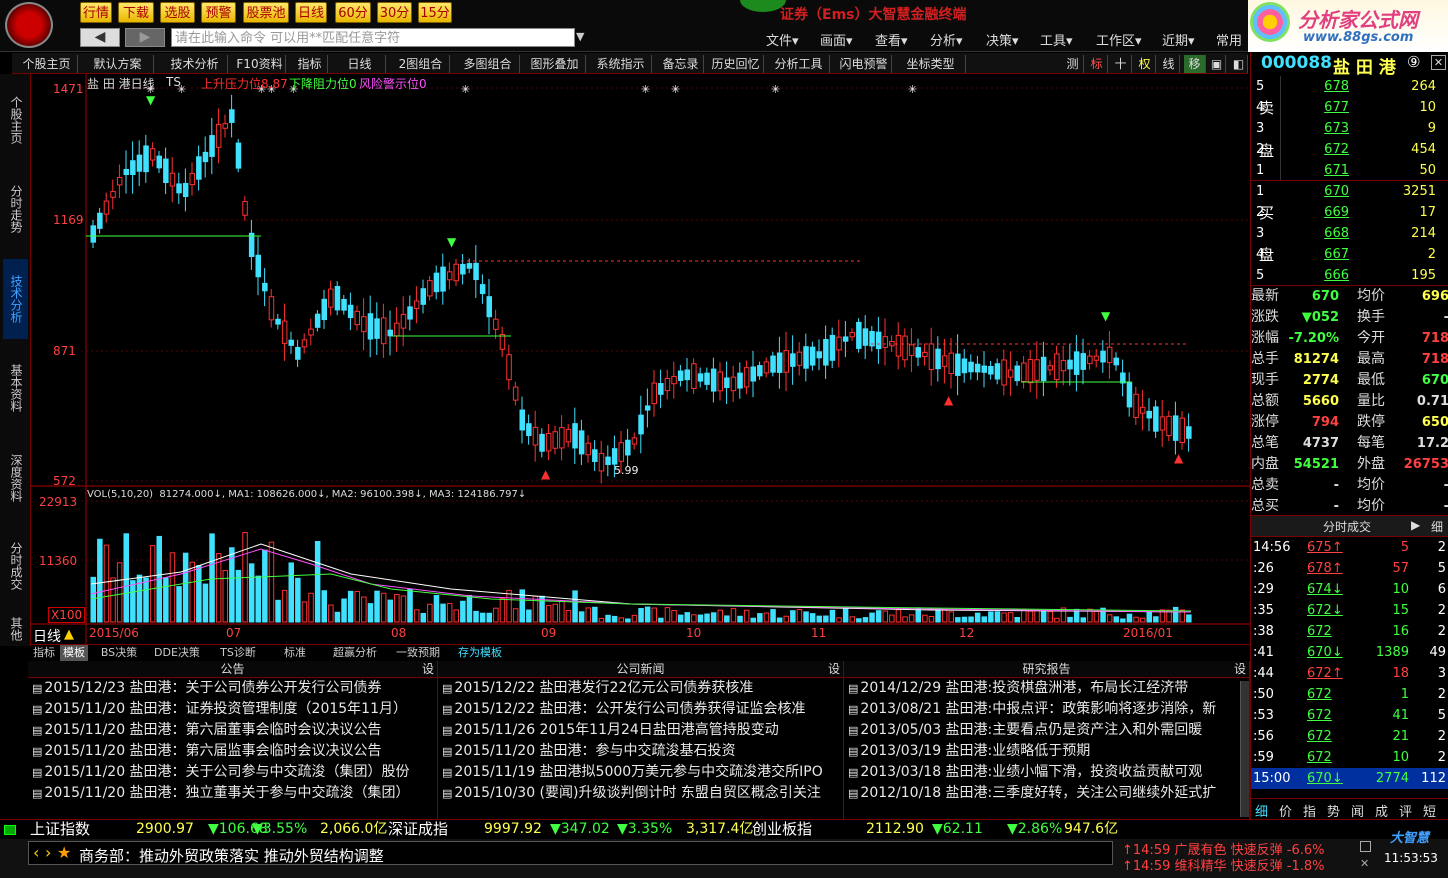  Describe the element at coordinates (640, 793) in the screenshot. I see `news-item: ▤ 2015/10/30 (要闻)升级谈判倒计时 东盟自贸区概念引关注` at that location.